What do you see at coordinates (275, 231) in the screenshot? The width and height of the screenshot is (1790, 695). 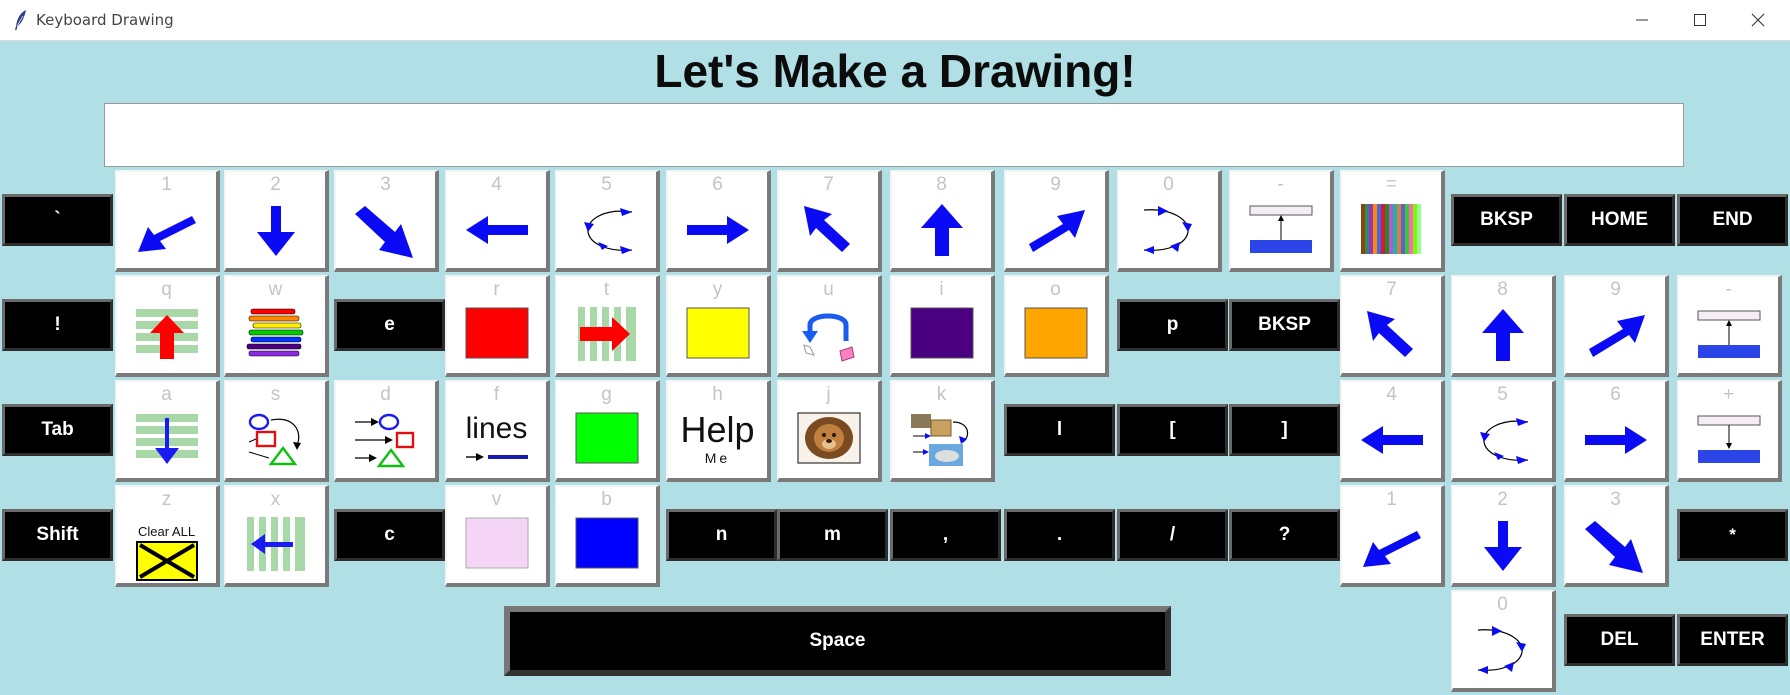 I see `arrow-down-icon` at bounding box center [275, 231].